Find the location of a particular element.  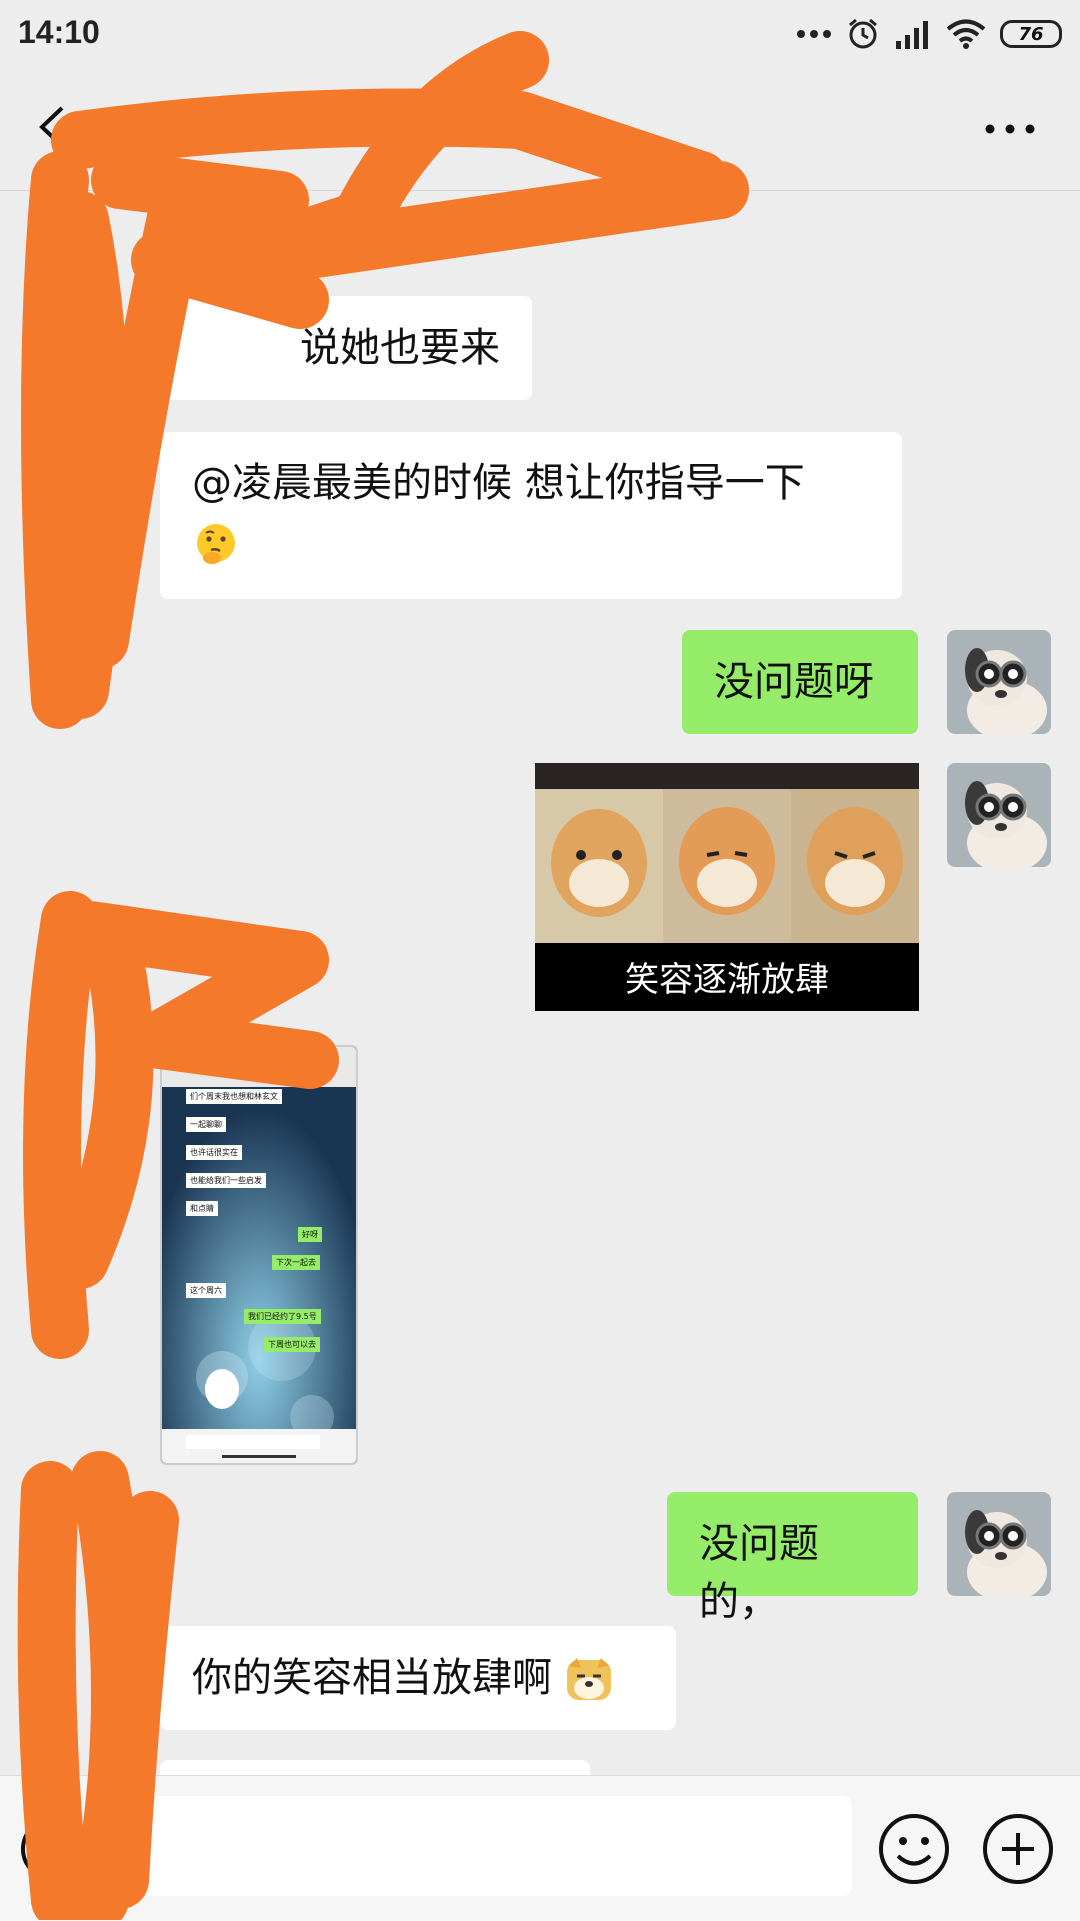

more-dots-icon is located at coordinates (814, 34).